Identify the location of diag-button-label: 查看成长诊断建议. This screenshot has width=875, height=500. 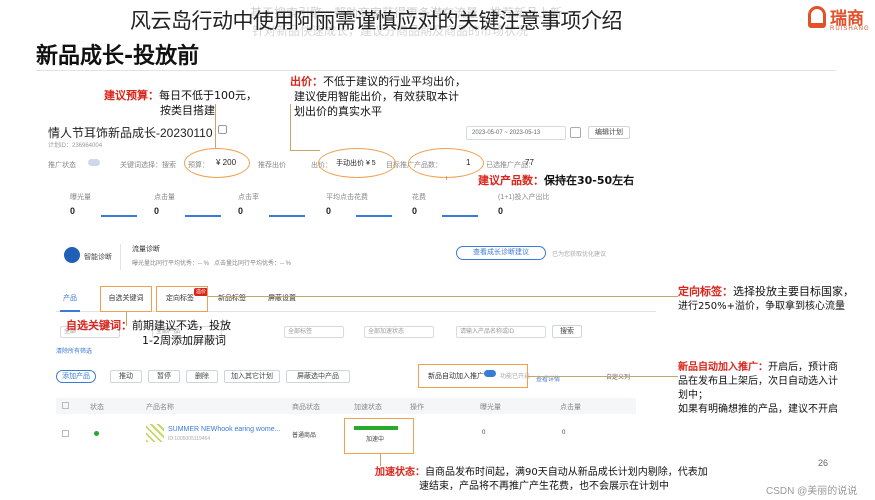
(501, 252).